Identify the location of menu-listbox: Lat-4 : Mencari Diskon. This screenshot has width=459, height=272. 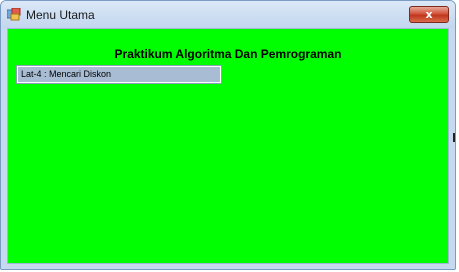
(119, 74).